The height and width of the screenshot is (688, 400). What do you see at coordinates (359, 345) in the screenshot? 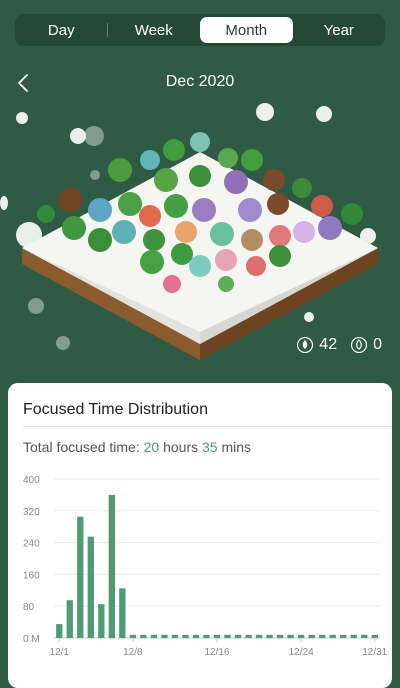
I see `dead-tree-icon` at bounding box center [359, 345].